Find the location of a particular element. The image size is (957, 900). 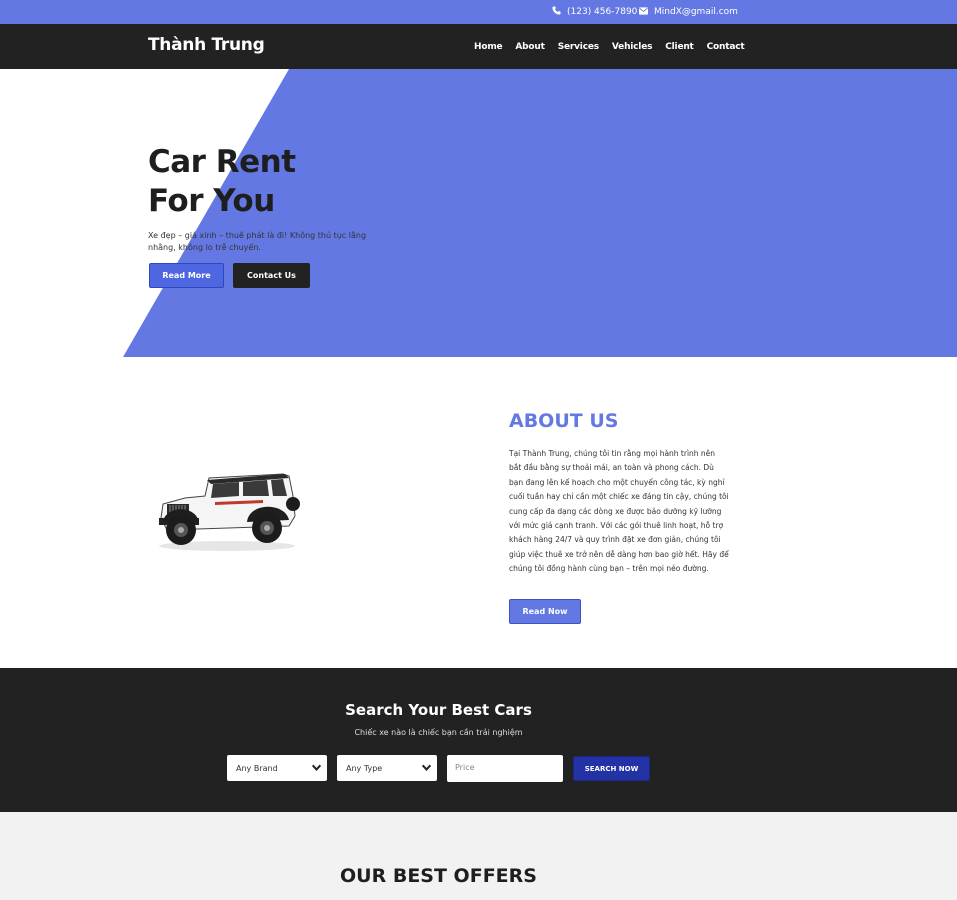

offers-section: OUR BEST OFFERS is located at coordinates (478, 856).